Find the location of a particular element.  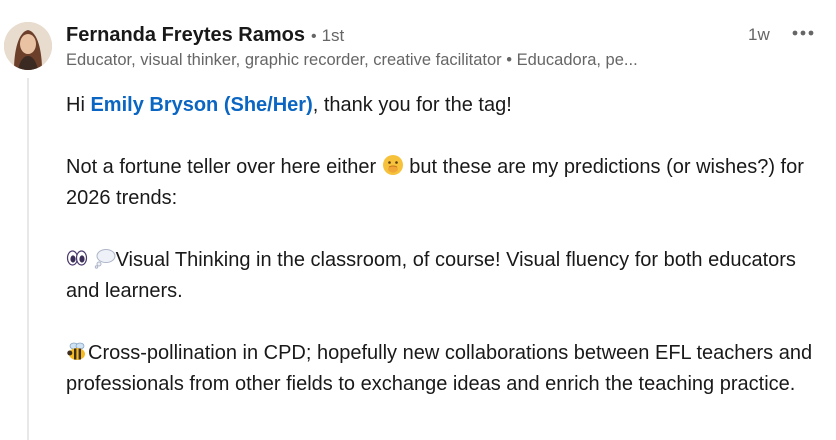

more-options-button is located at coordinates (803, 33).